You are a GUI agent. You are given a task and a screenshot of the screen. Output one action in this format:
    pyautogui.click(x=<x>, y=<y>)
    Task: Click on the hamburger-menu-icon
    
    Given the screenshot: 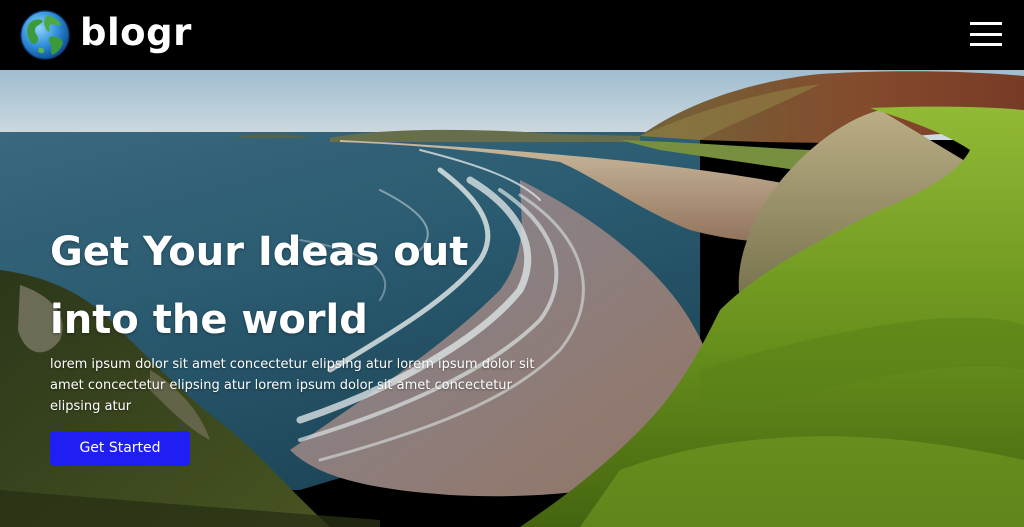 What is the action you would take?
    pyautogui.click(x=986, y=34)
    